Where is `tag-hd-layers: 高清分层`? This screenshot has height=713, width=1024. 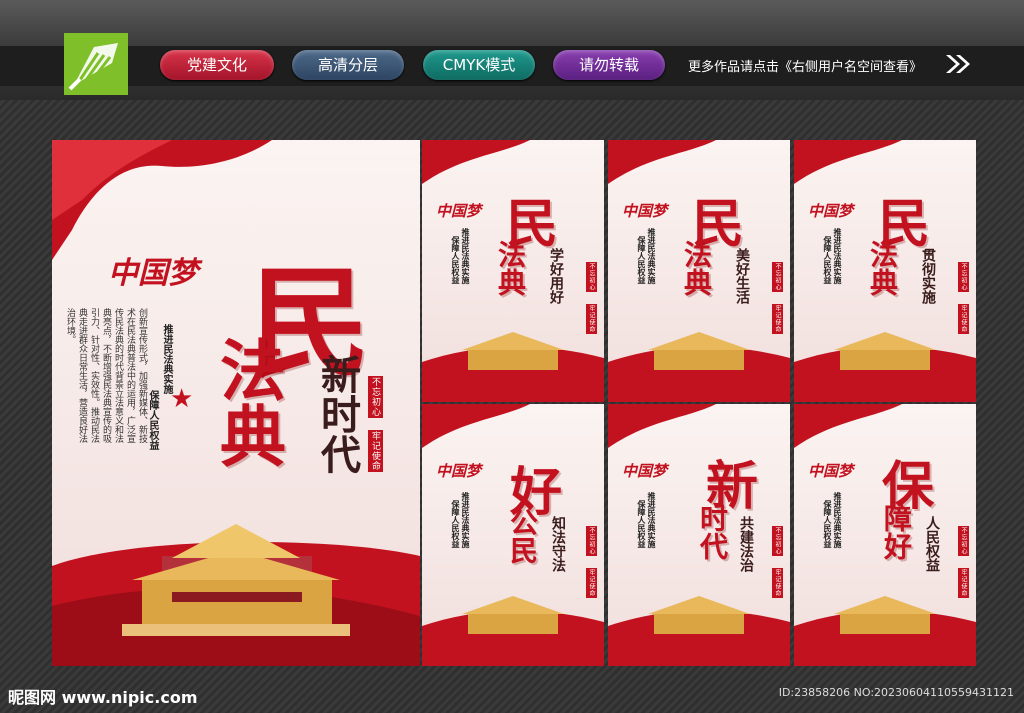 tag-hd-layers: 高清分层 is located at coordinates (348, 65).